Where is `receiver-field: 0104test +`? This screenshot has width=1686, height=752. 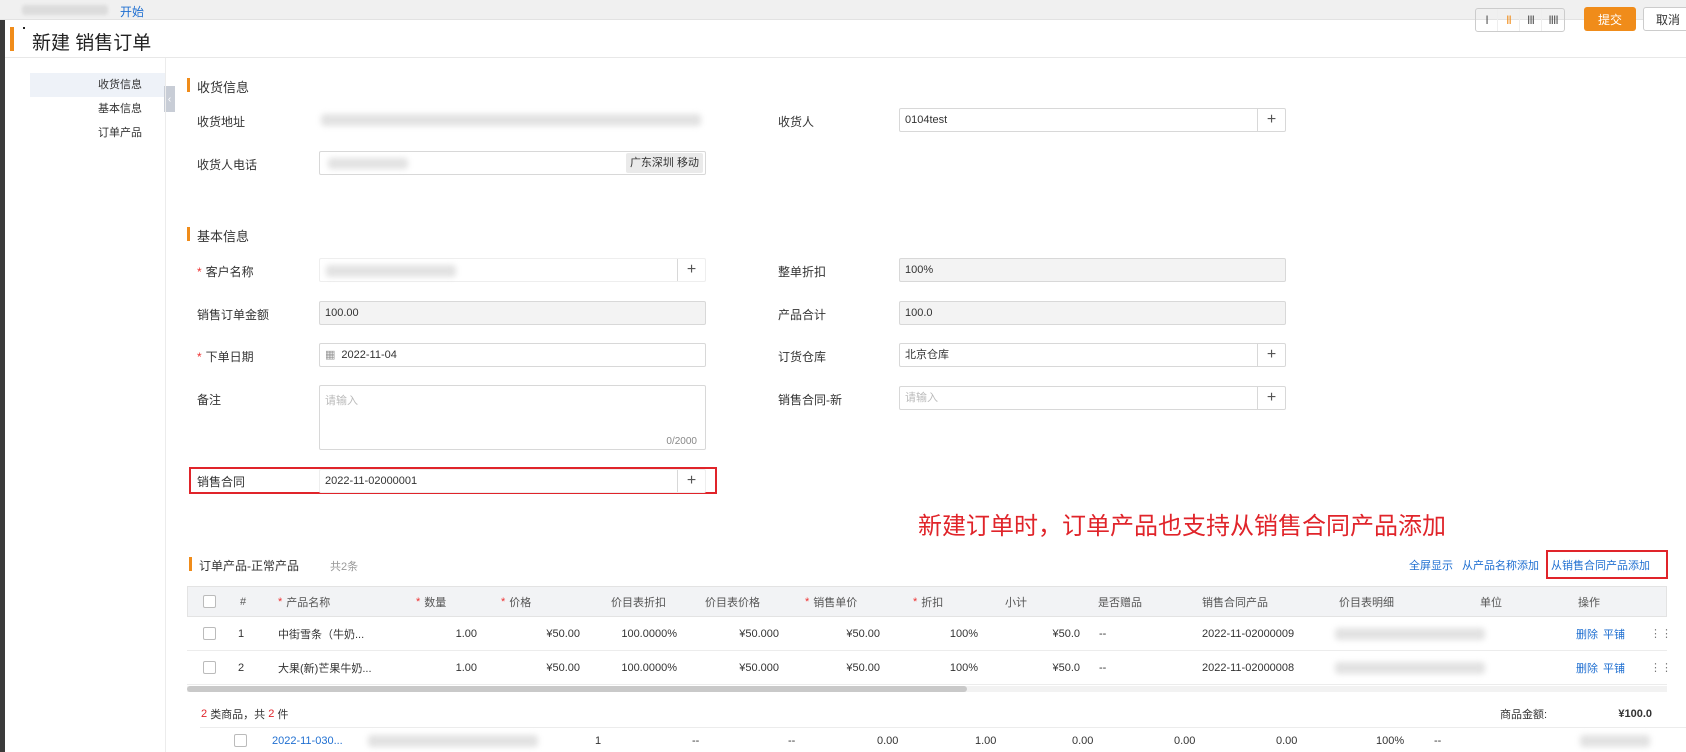
receiver-field: 0104test + is located at coordinates (1092, 120).